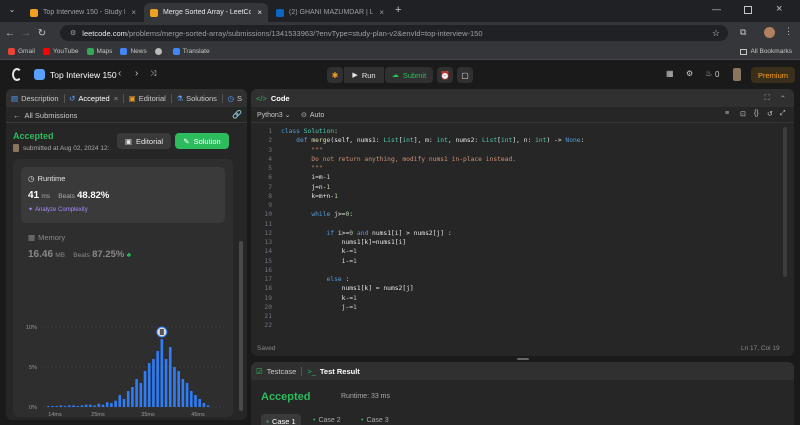 This screenshot has width=800, height=425. What do you see at coordinates (196, 98) in the screenshot?
I see `tab-solutions: ⚗ Solutions` at bounding box center [196, 98].